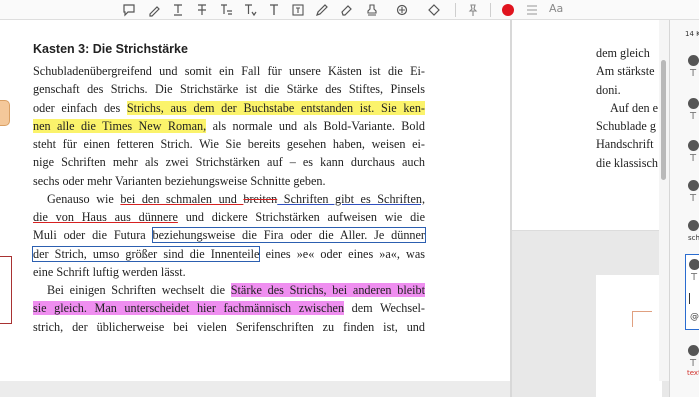  I want to click on comments-count: 14 K, so click(692, 34).